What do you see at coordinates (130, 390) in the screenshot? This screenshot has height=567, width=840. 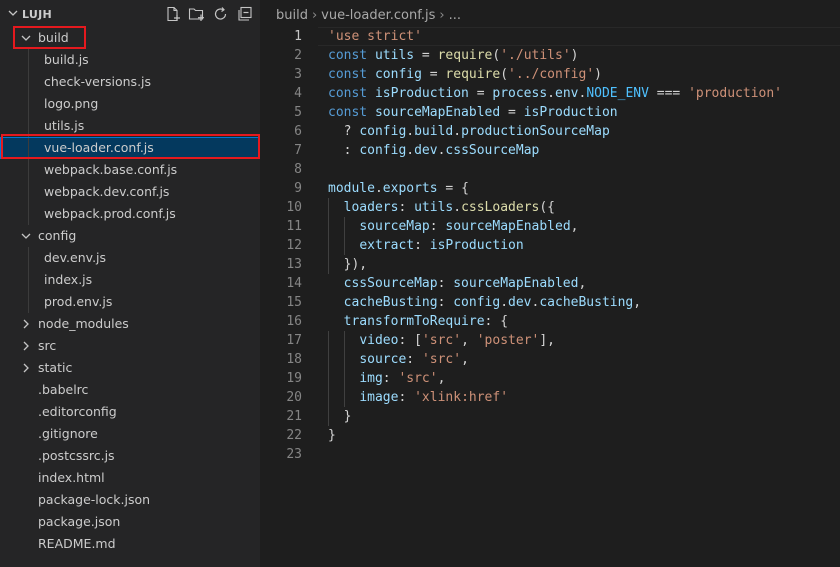 I see `tree-file: .babelrc` at bounding box center [130, 390].